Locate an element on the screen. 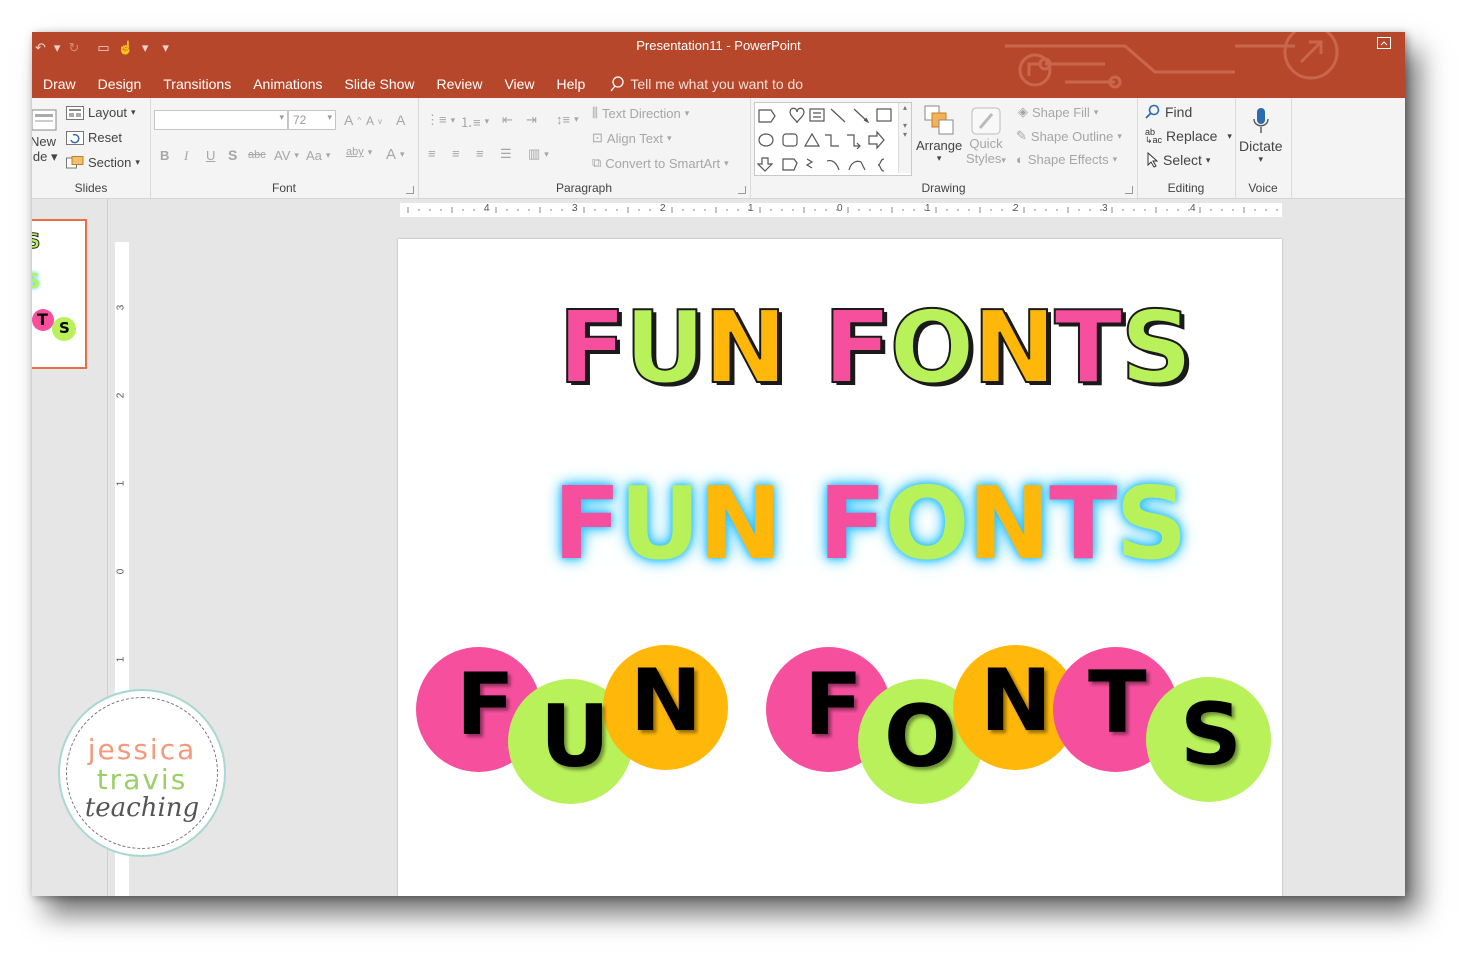 Image resolution: width=1470 pixels, height=961 pixels. section-button: Section ▾ is located at coordinates (103, 162).